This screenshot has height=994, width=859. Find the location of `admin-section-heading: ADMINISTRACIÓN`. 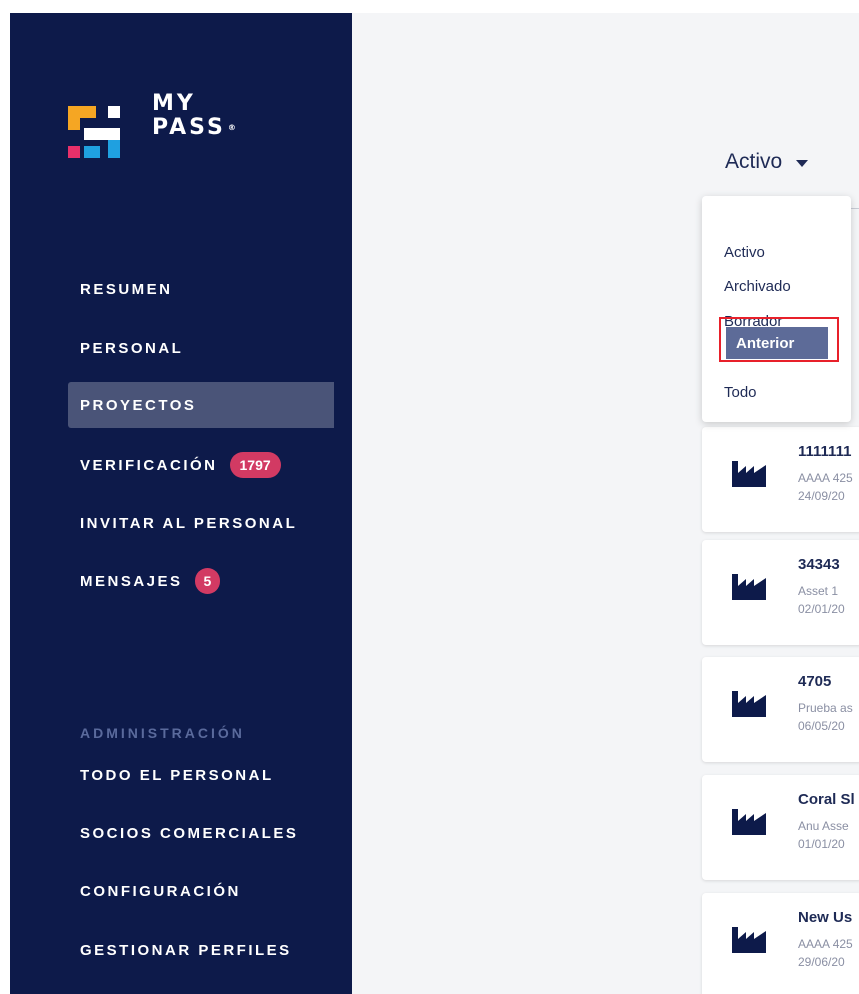

admin-section-heading: ADMINISTRACIÓN is located at coordinates (162, 733).